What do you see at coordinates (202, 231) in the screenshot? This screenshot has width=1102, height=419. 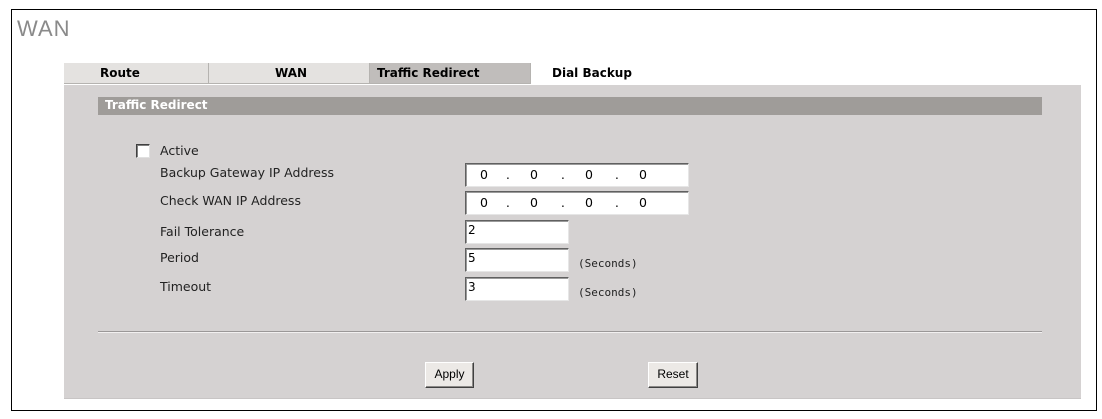 I see `fail-tolerance-label: Fail Tolerance` at bounding box center [202, 231].